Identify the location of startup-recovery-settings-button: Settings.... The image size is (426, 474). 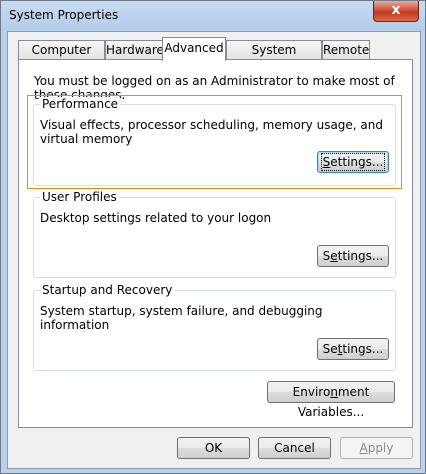
(353, 349).